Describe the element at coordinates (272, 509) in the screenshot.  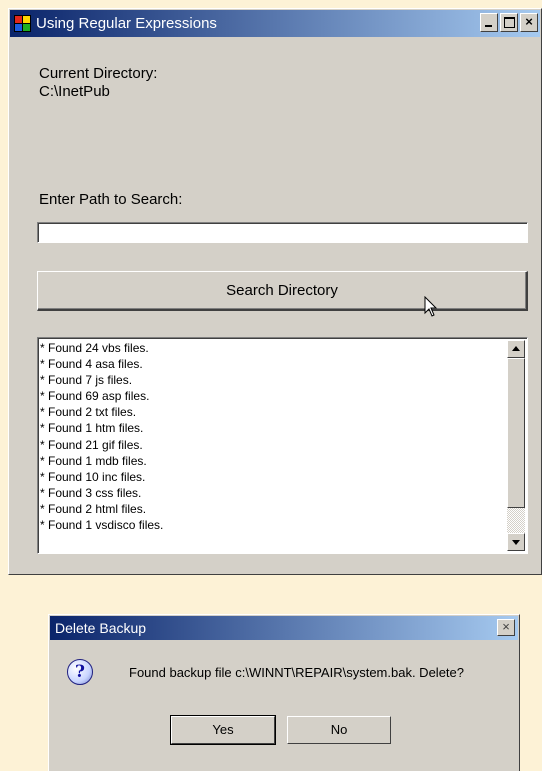
I see `list-item: * Found 2 html files.` at that location.